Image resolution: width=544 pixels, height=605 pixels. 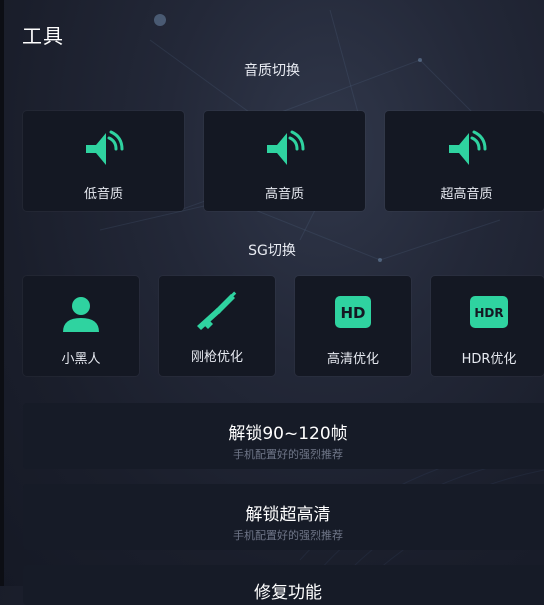 I want to click on svg-text: HDR, so click(x=488, y=313).